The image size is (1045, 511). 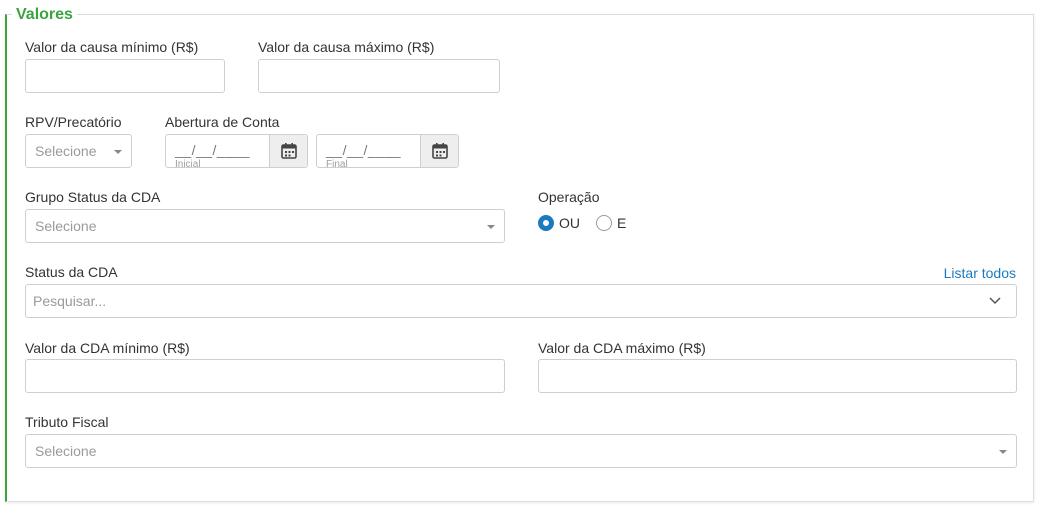 I want to click on valor-causa-max-label: Valor da causa máximo (R$), so click(x=346, y=47).